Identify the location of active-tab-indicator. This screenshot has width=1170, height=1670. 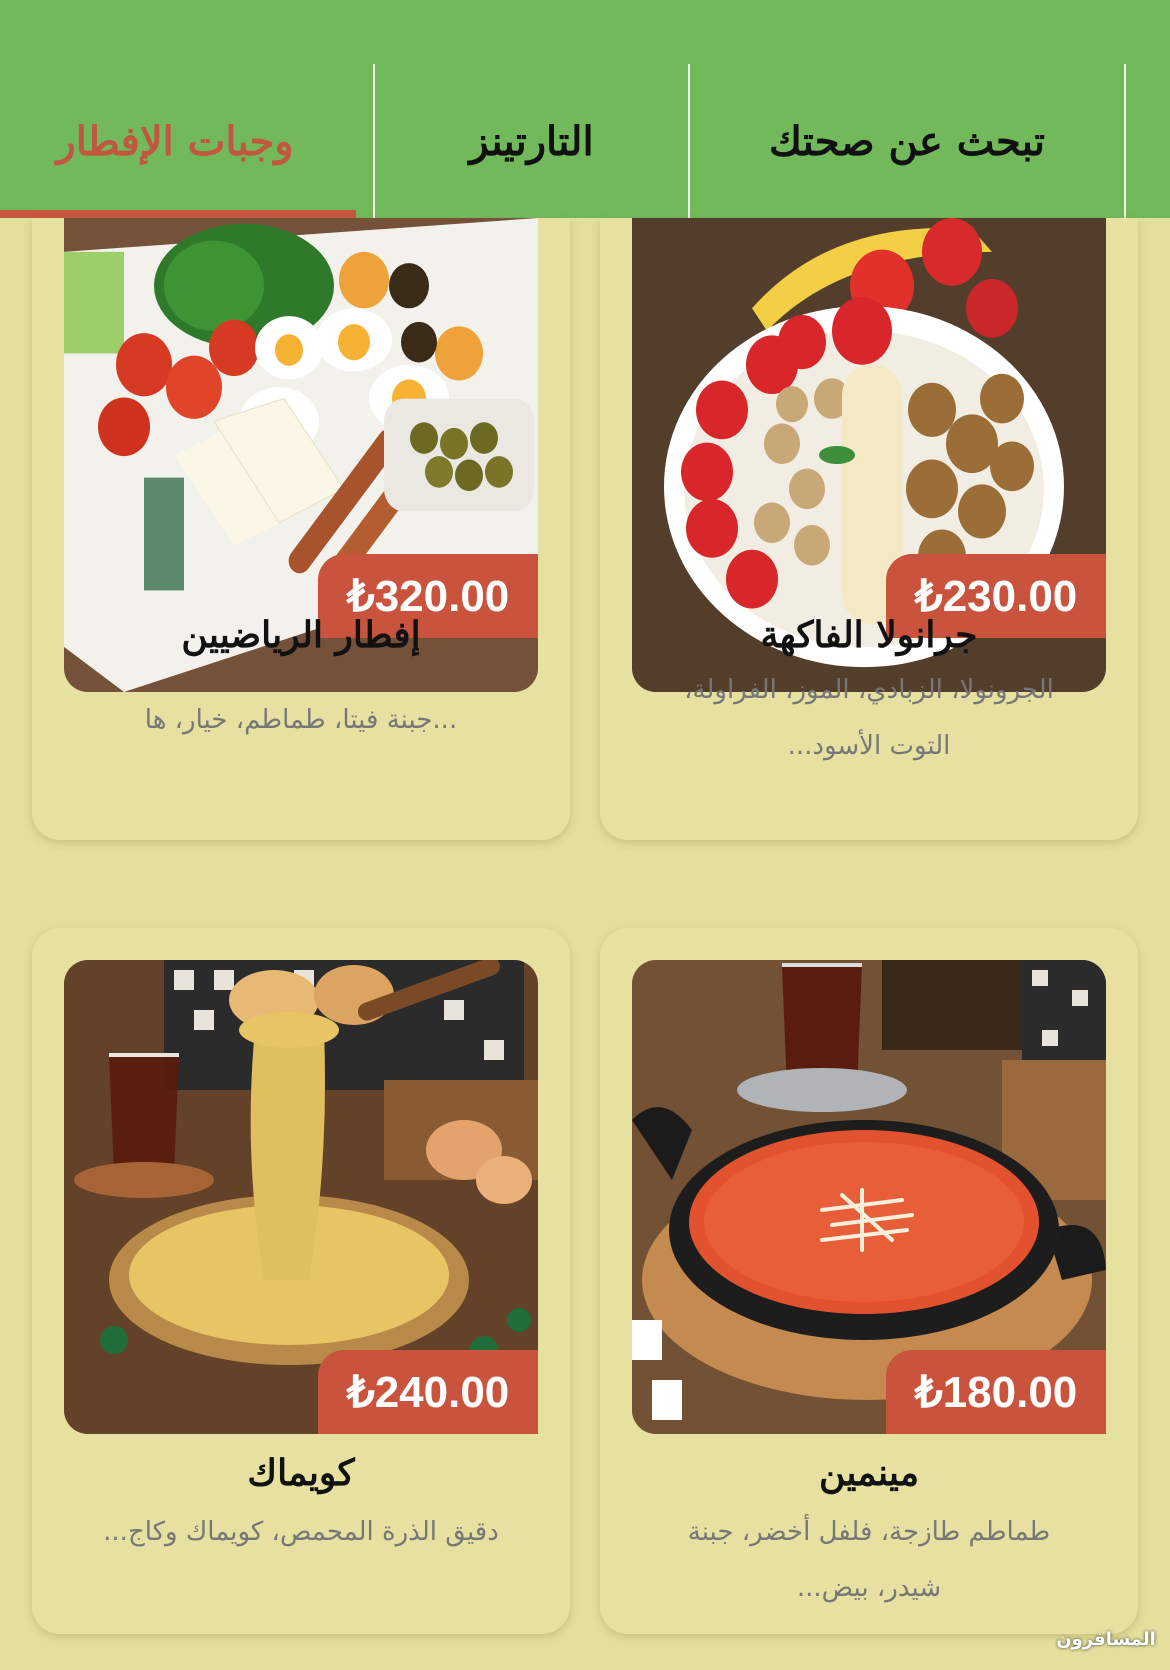
(178, 214).